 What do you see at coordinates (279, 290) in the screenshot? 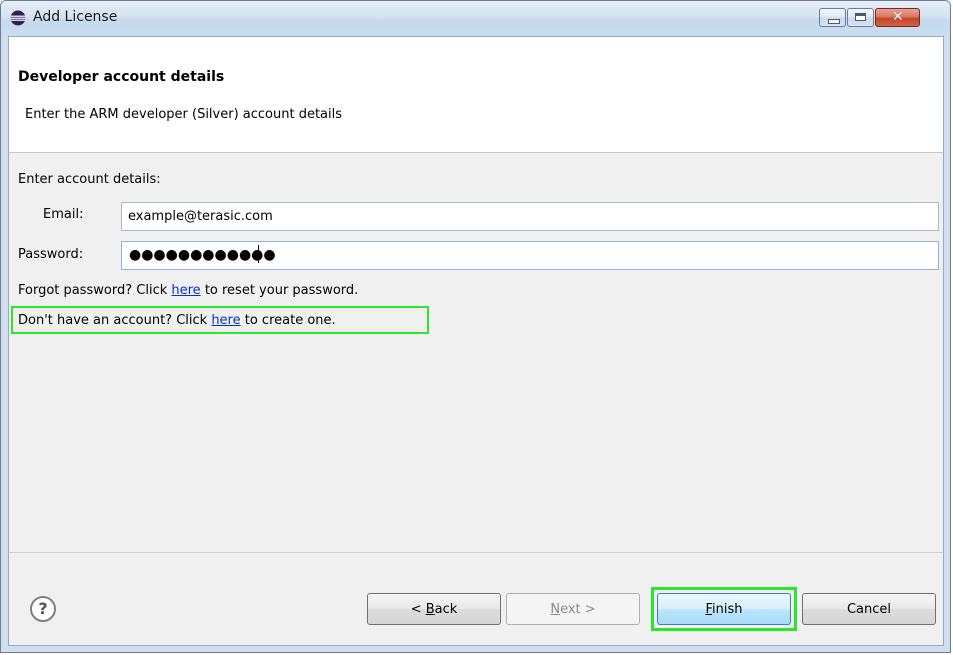
I see `forgot-suffix: to reset your password.` at bounding box center [279, 290].